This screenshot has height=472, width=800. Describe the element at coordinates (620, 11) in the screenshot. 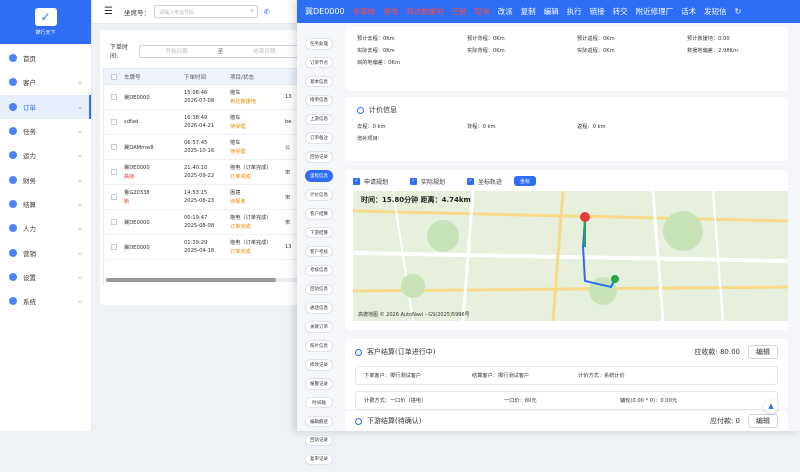

I see `action-7: 转交` at that location.